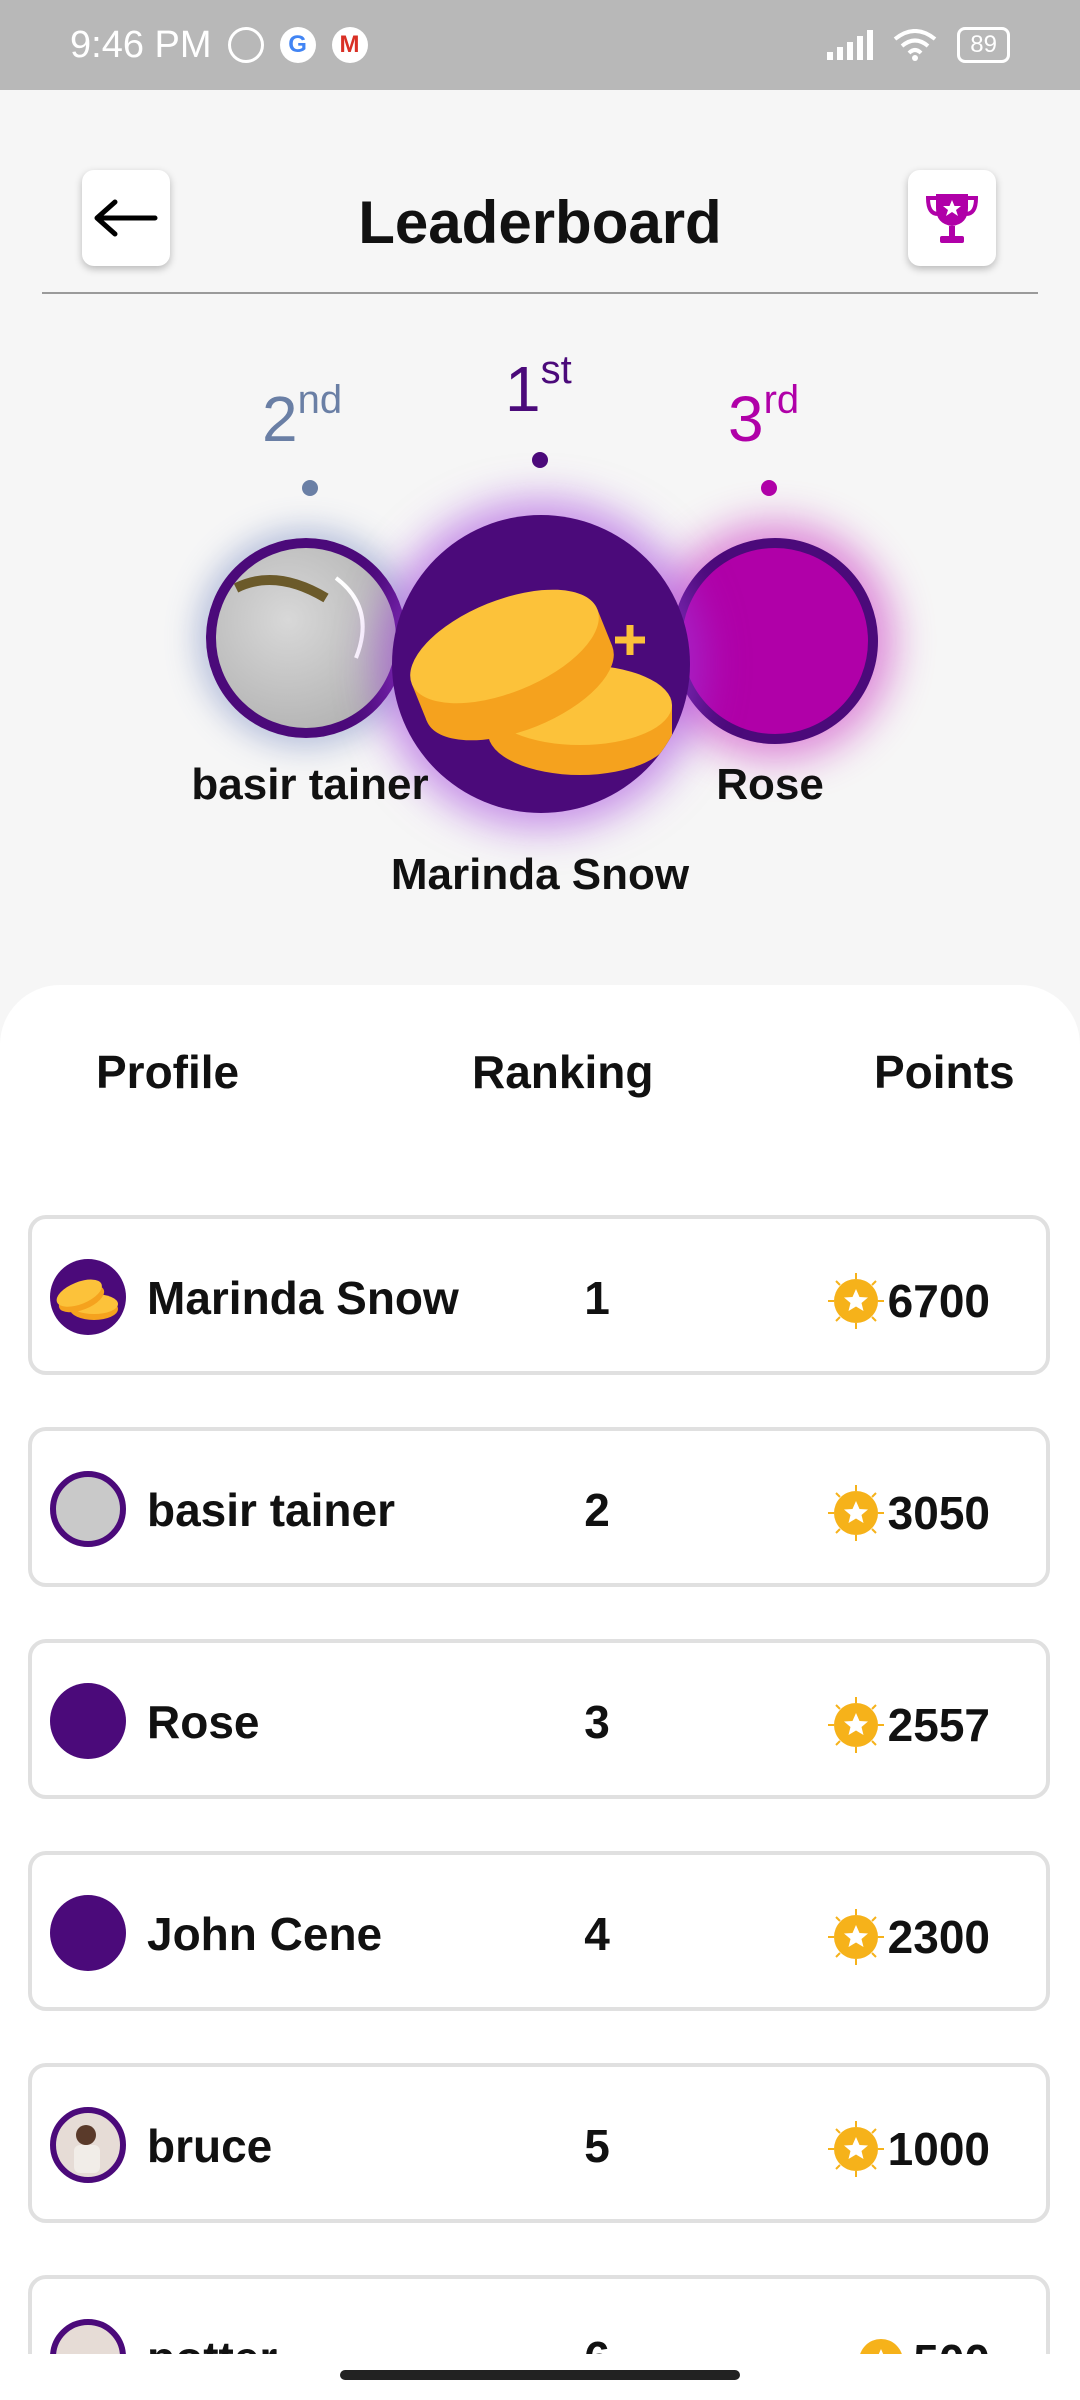  I want to click on row-name: potter, so click(212, 2342).